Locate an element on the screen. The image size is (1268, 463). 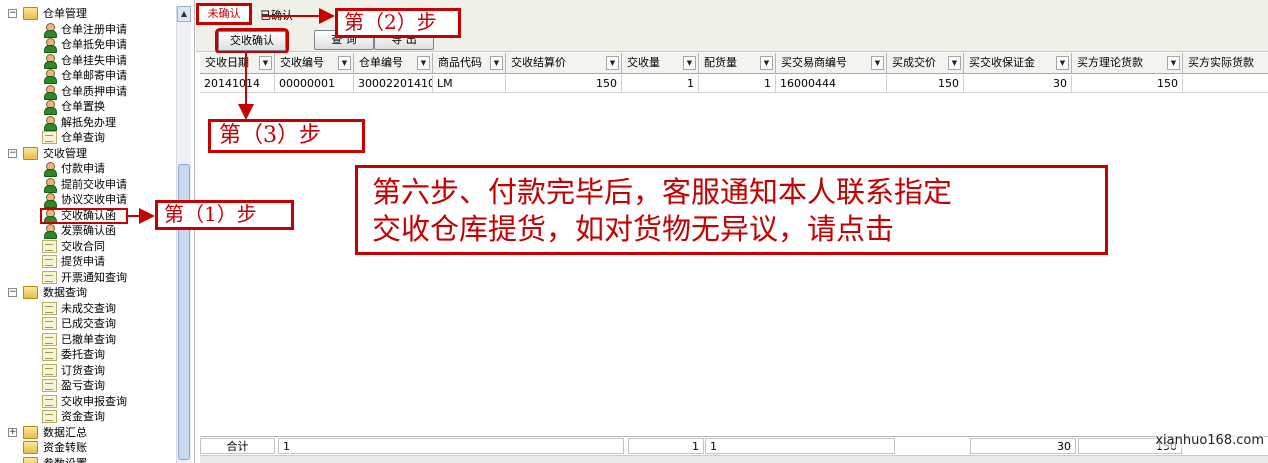
tree-item-label: 仓单置换 is located at coordinates (83, 106).